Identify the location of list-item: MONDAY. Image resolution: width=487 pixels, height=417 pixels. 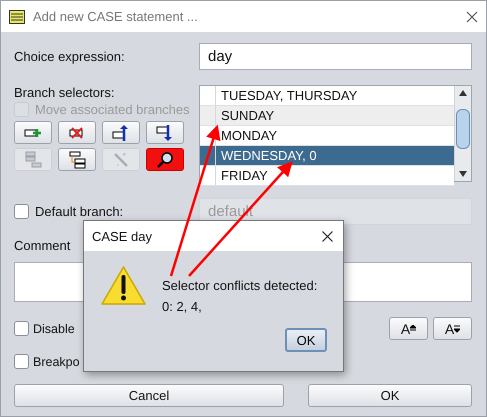
(327, 136).